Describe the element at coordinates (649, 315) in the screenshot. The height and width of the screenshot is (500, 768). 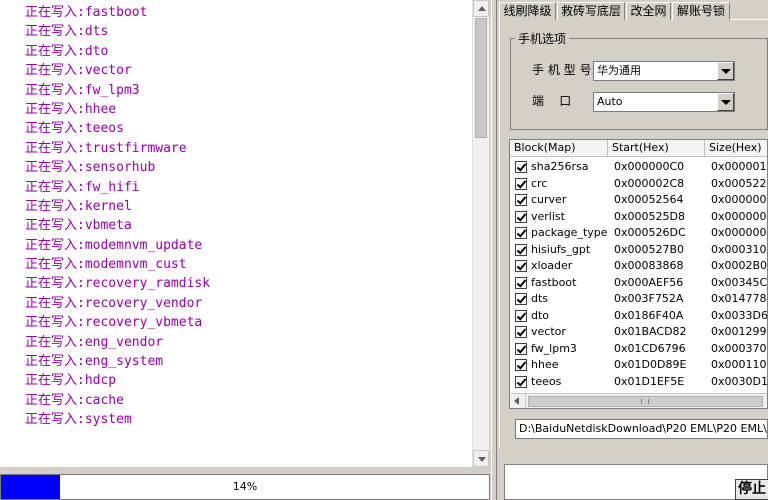
I see `partition-start: 0x0186F40A` at that location.